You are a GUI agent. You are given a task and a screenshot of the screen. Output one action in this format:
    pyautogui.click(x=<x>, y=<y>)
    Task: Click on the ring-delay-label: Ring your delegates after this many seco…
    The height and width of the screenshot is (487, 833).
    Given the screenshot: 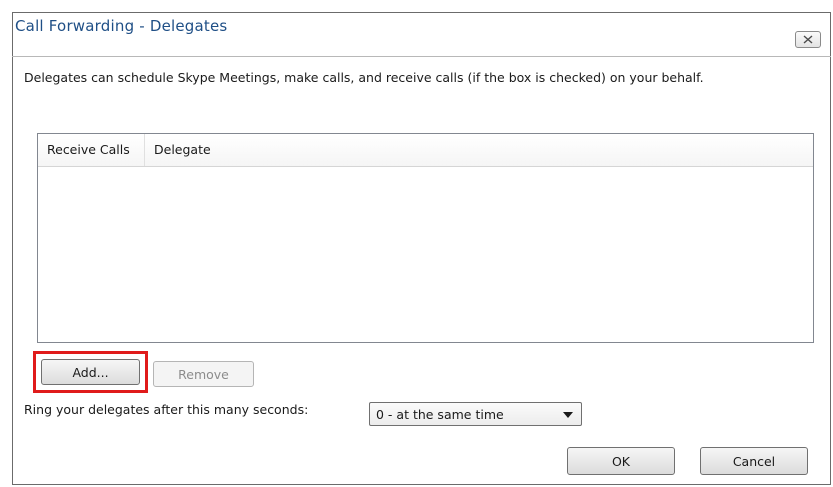 What is the action you would take?
    pyautogui.click(x=166, y=409)
    